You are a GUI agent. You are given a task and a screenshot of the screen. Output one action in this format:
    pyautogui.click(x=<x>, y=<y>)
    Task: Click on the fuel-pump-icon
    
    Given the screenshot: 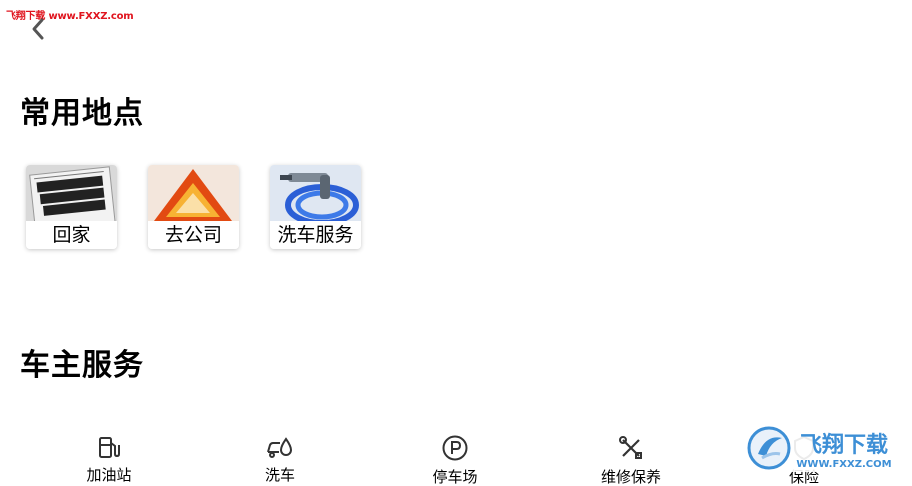 What is the action you would take?
    pyautogui.click(x=109, y=447)
    